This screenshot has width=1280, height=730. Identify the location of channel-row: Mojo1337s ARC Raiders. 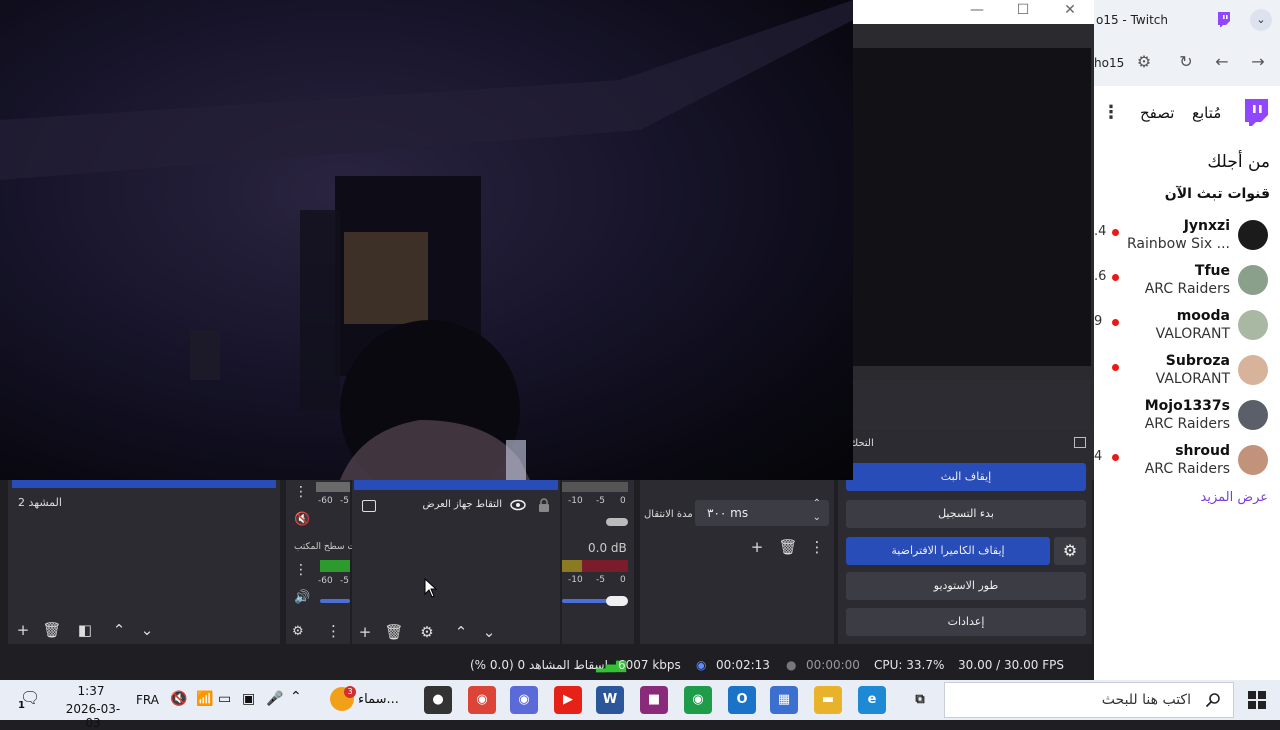
(1187, 420).